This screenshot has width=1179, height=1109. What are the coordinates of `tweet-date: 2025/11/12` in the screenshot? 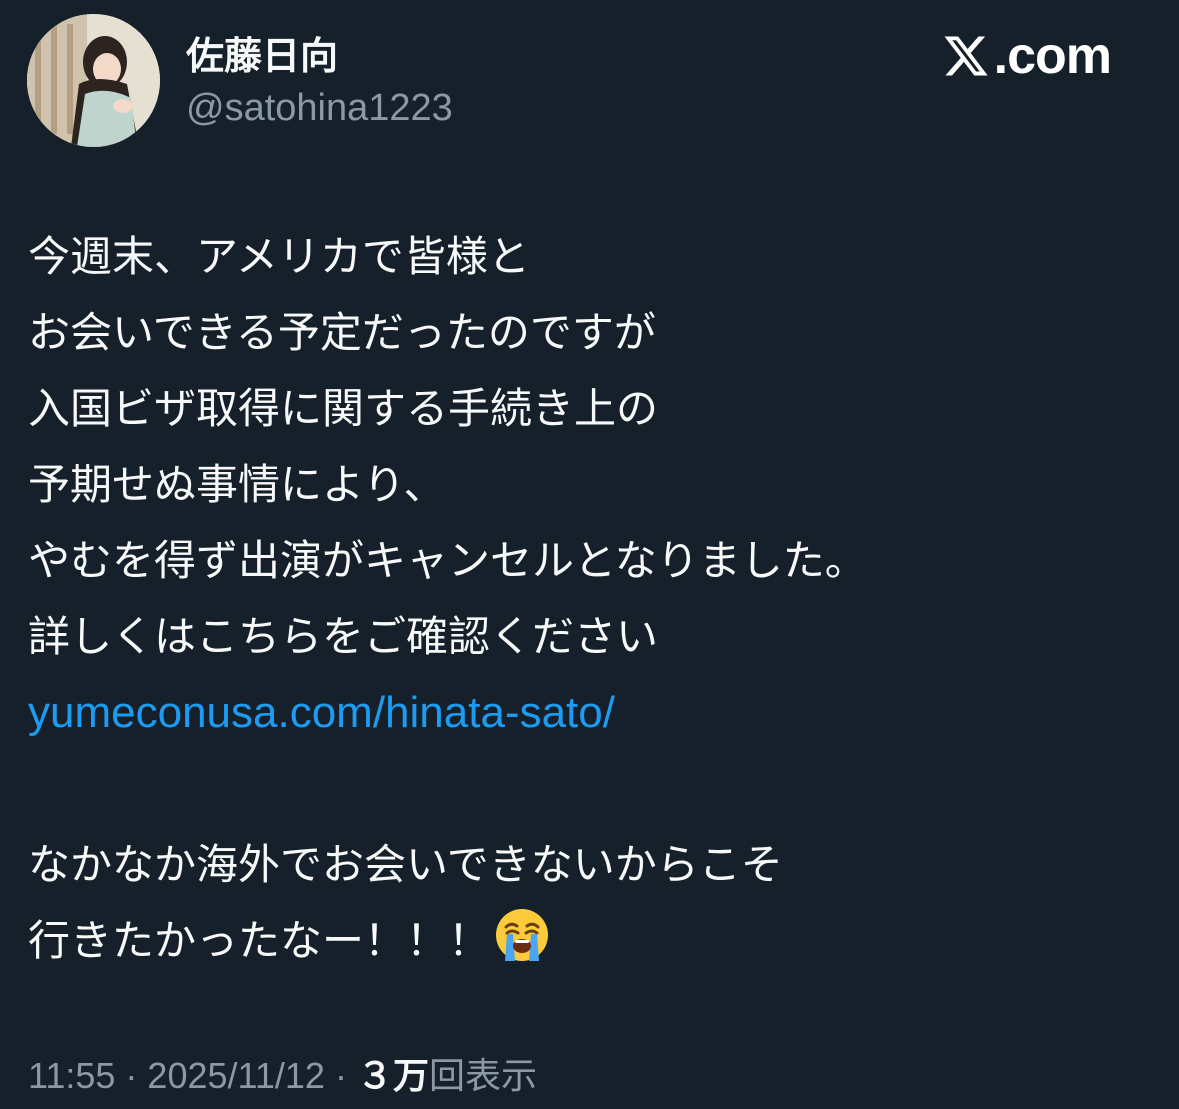 It's located at (236, 1075).